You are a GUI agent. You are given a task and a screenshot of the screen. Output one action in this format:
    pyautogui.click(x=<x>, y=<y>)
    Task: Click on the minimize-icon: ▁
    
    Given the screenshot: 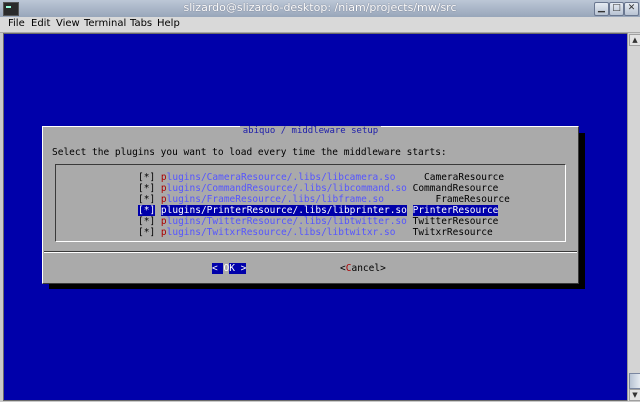 What is the action you would take?
    pyautogui.click(x=601, y=9)
    